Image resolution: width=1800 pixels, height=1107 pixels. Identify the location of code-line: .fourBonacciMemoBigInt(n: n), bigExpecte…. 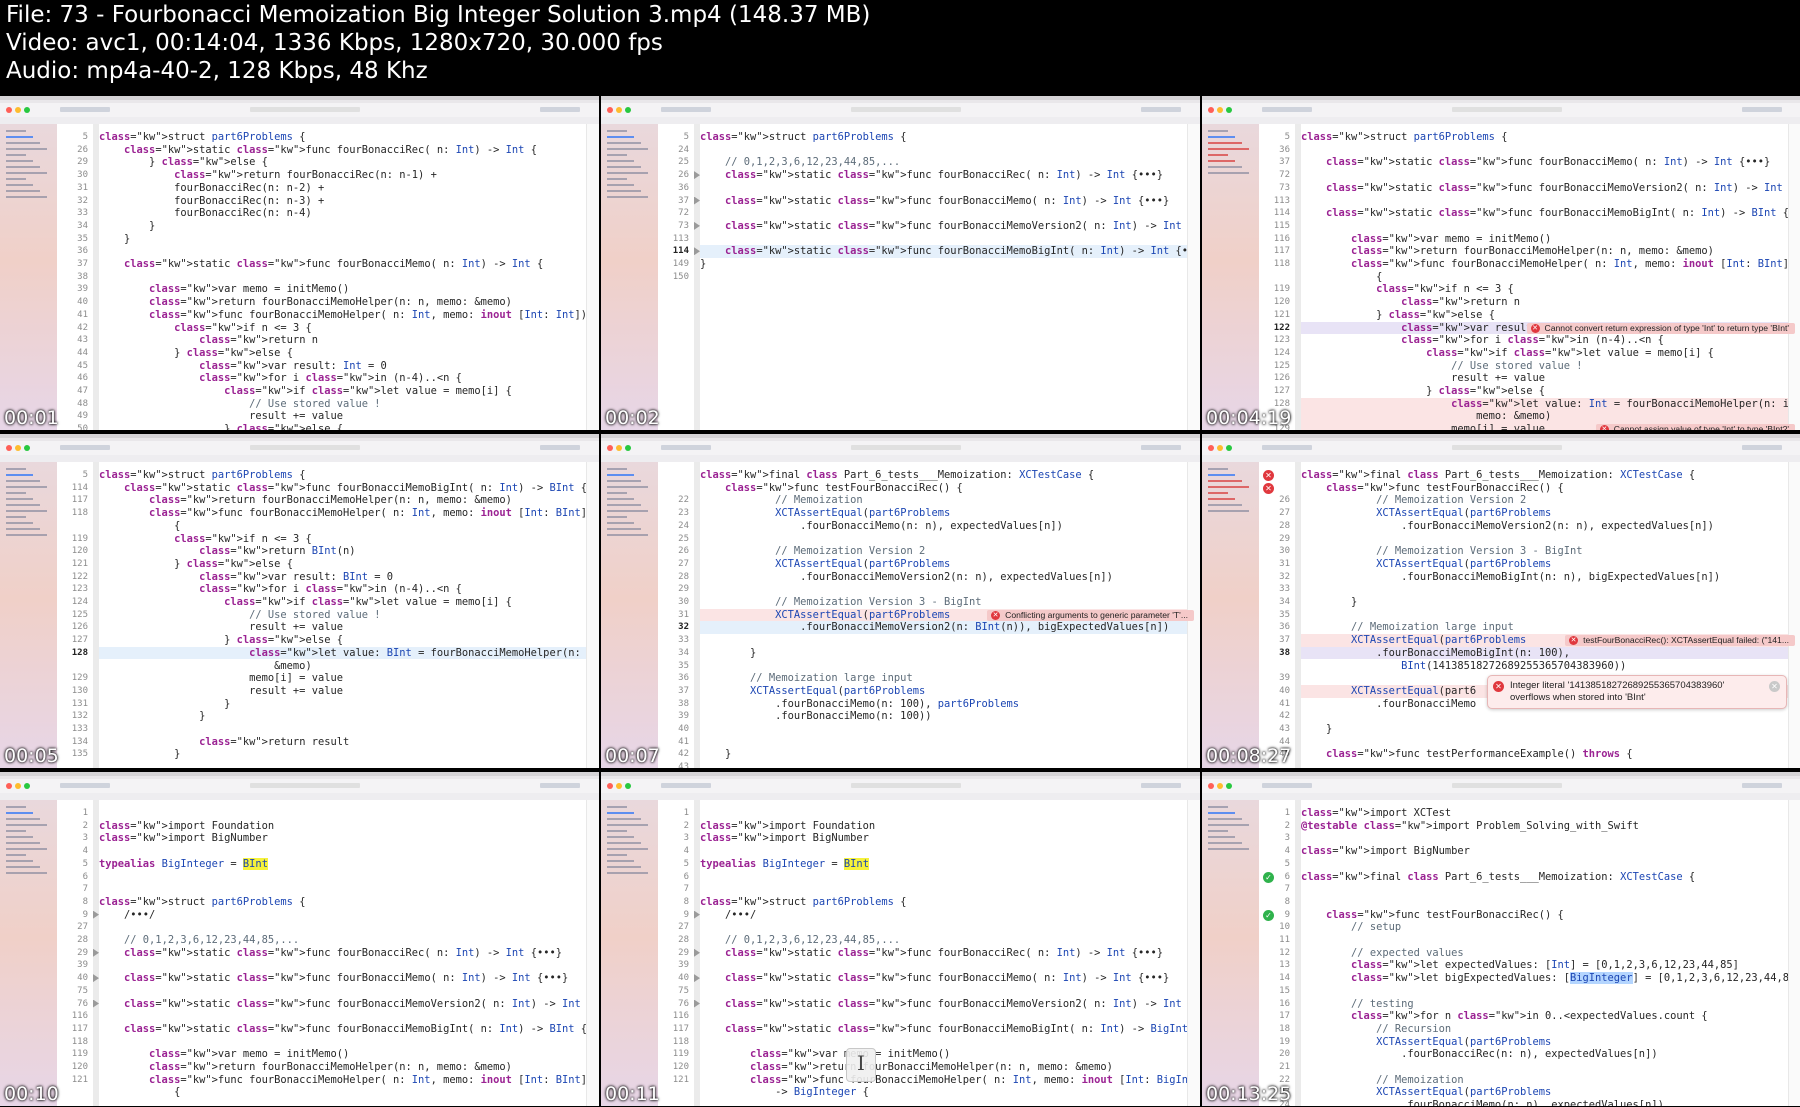
(1545, 577).